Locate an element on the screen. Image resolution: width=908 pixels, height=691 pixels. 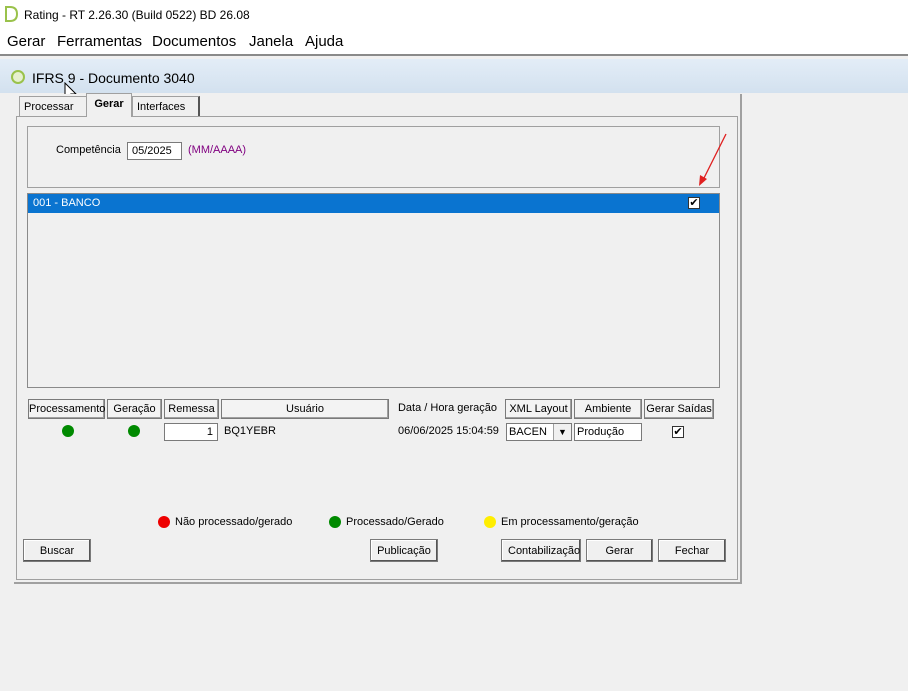
buscar-button: Buscar is located at coordinates (57, 550).